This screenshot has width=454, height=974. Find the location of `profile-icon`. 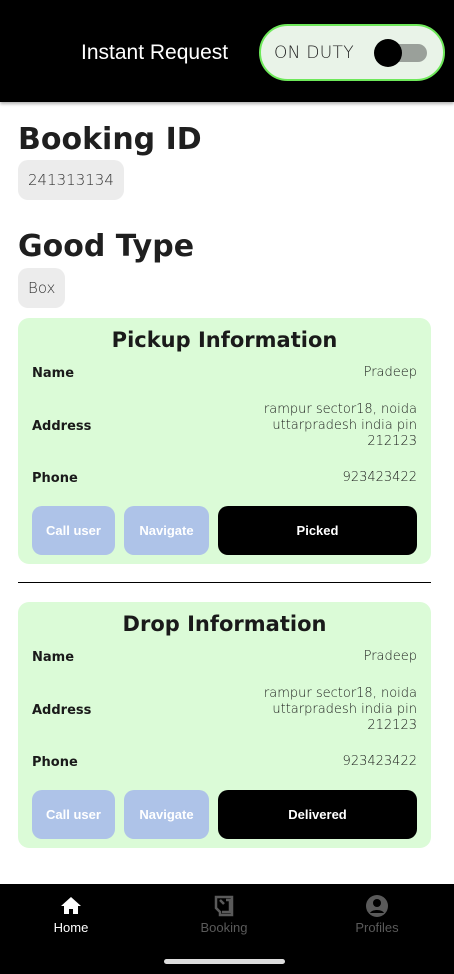

profile-icon is located at coordinates (377, 906).